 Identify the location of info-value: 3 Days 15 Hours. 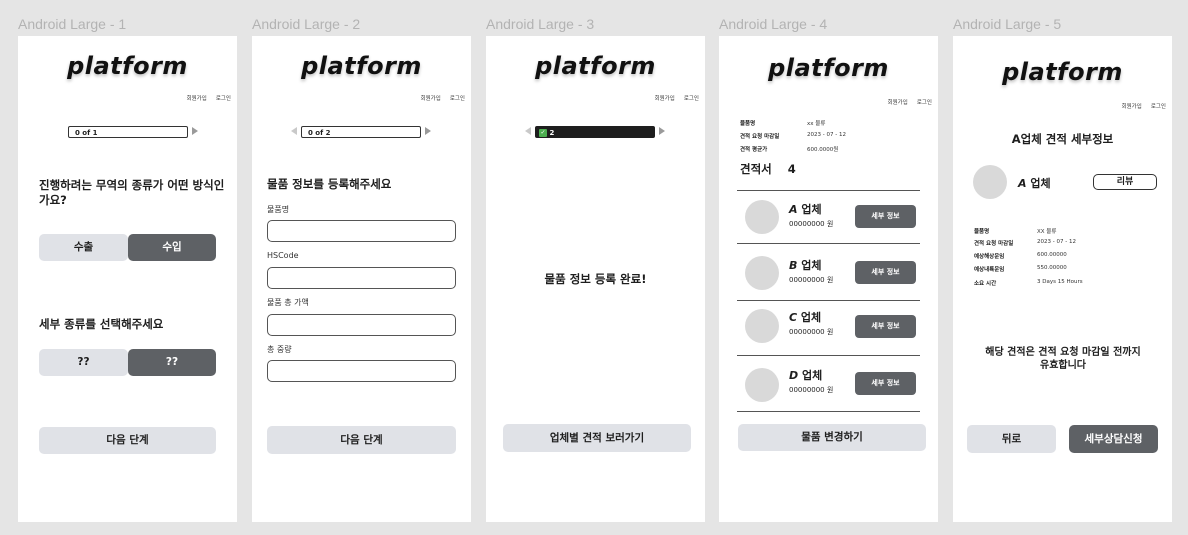
(1060, 282).